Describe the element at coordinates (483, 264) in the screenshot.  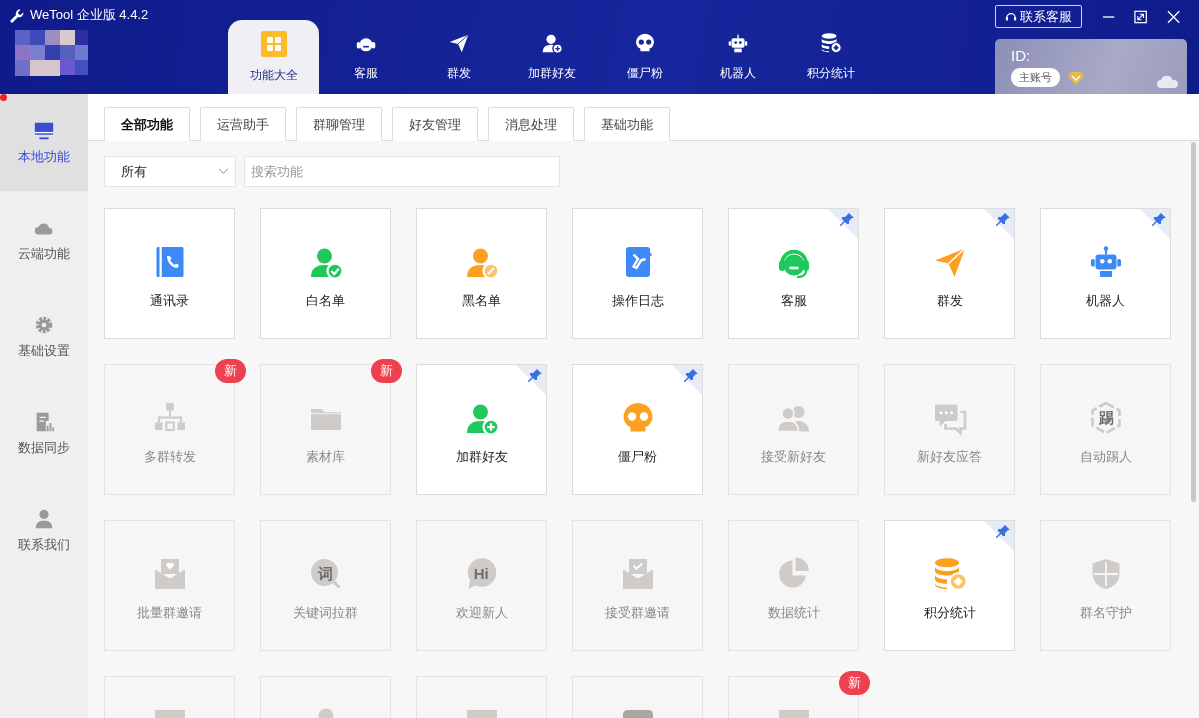
I see `user-block-icon` at that location.